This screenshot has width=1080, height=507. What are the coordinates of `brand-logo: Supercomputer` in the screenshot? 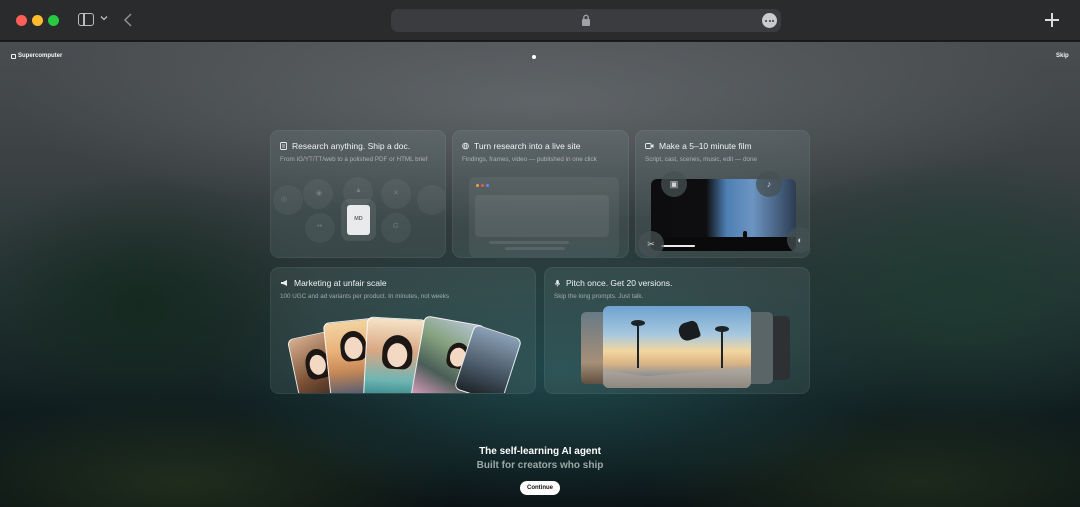 It's located at (36, 56).